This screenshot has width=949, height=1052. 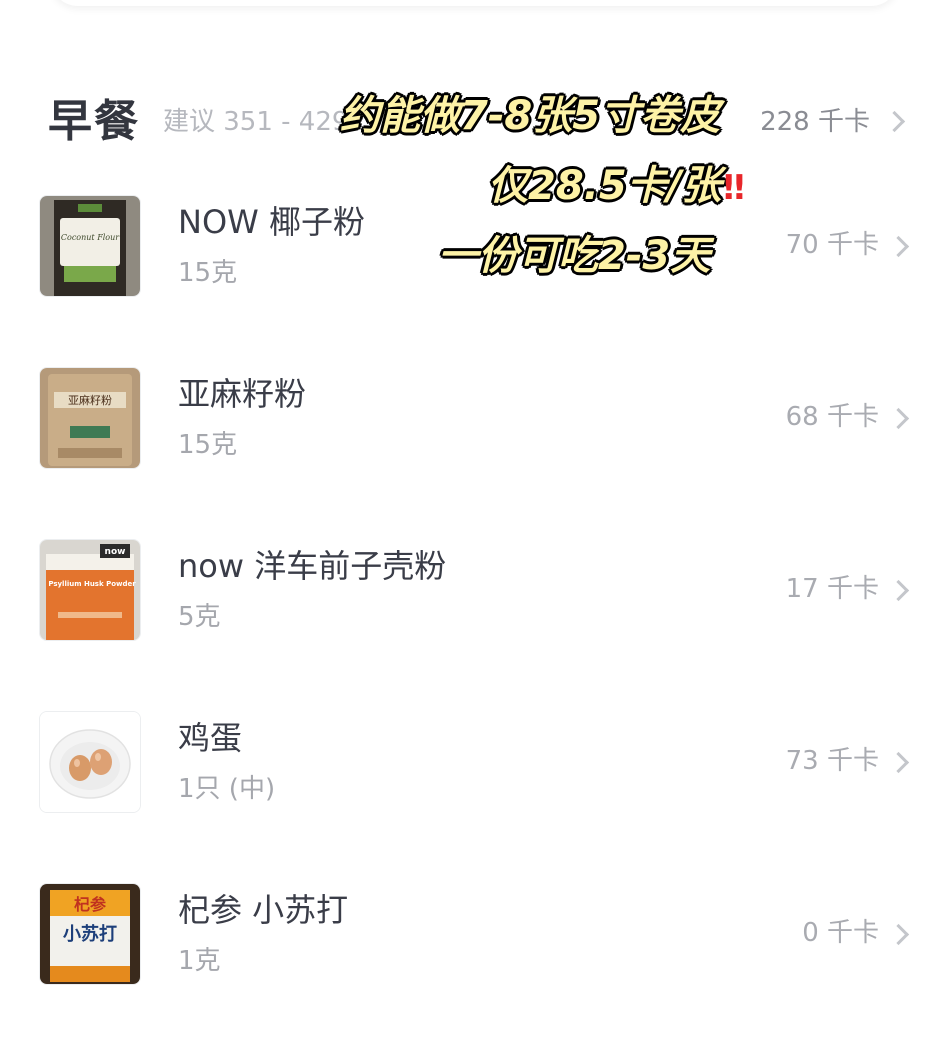 What do you see at coordinates (840, 933) in the screenshot?
I see `food-calories: 0 千卡` at bounding box center [840, 933].